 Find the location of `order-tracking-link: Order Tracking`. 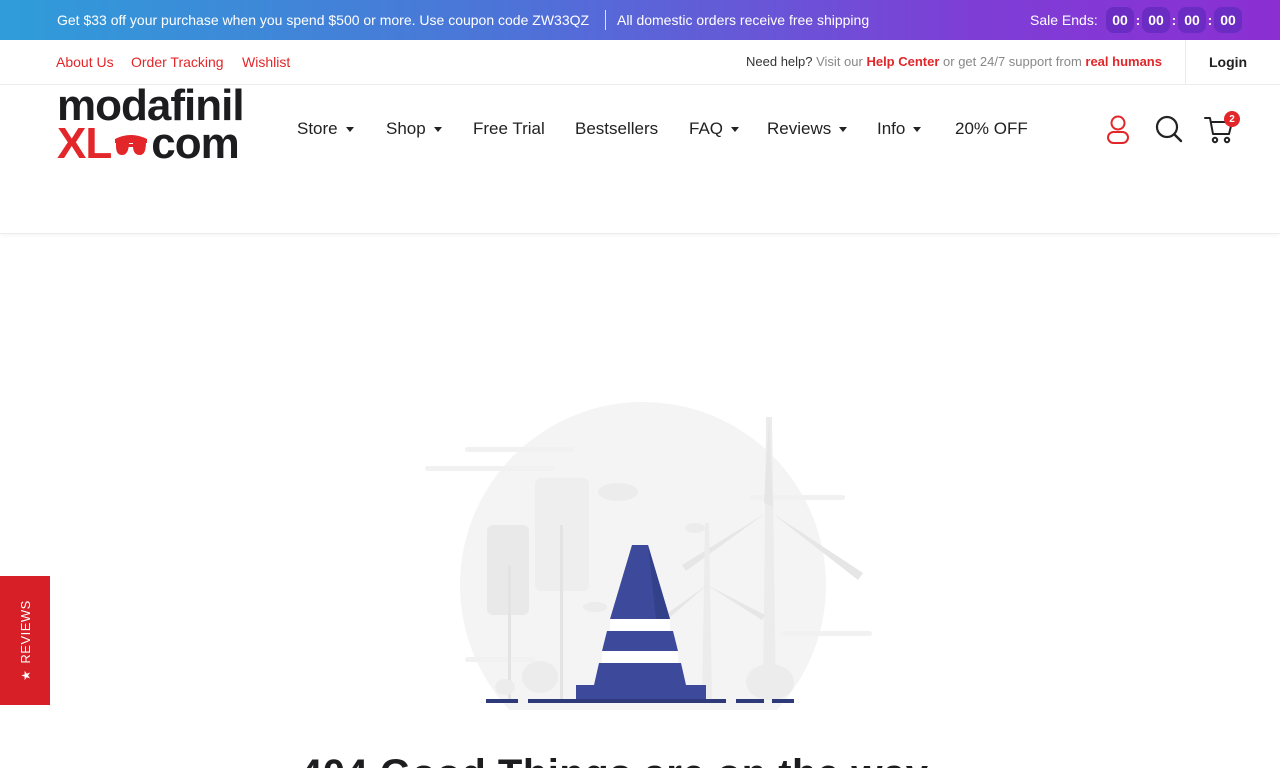

order-tracking-link: Order Tracking is located at coordinates (177, 62).